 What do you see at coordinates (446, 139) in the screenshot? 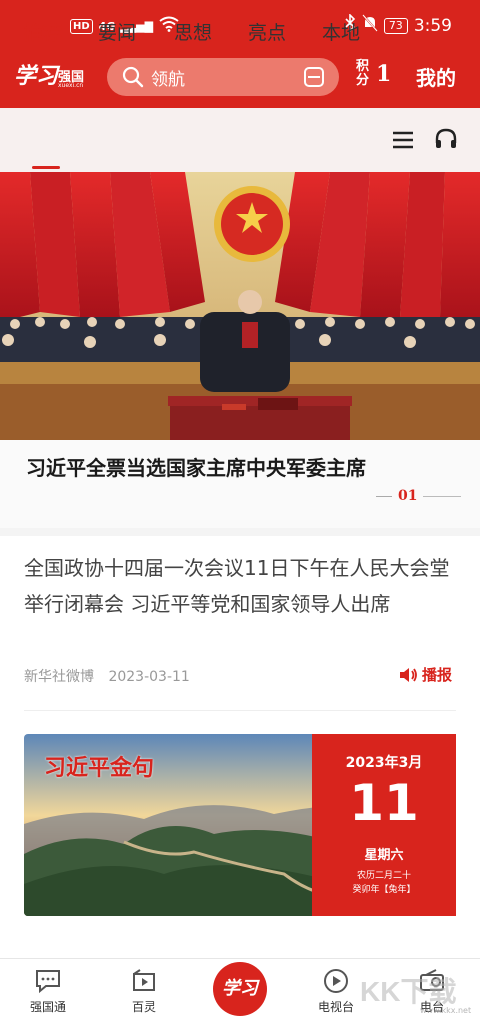
I see `headphones-icon` at bounding box center [446, 139].